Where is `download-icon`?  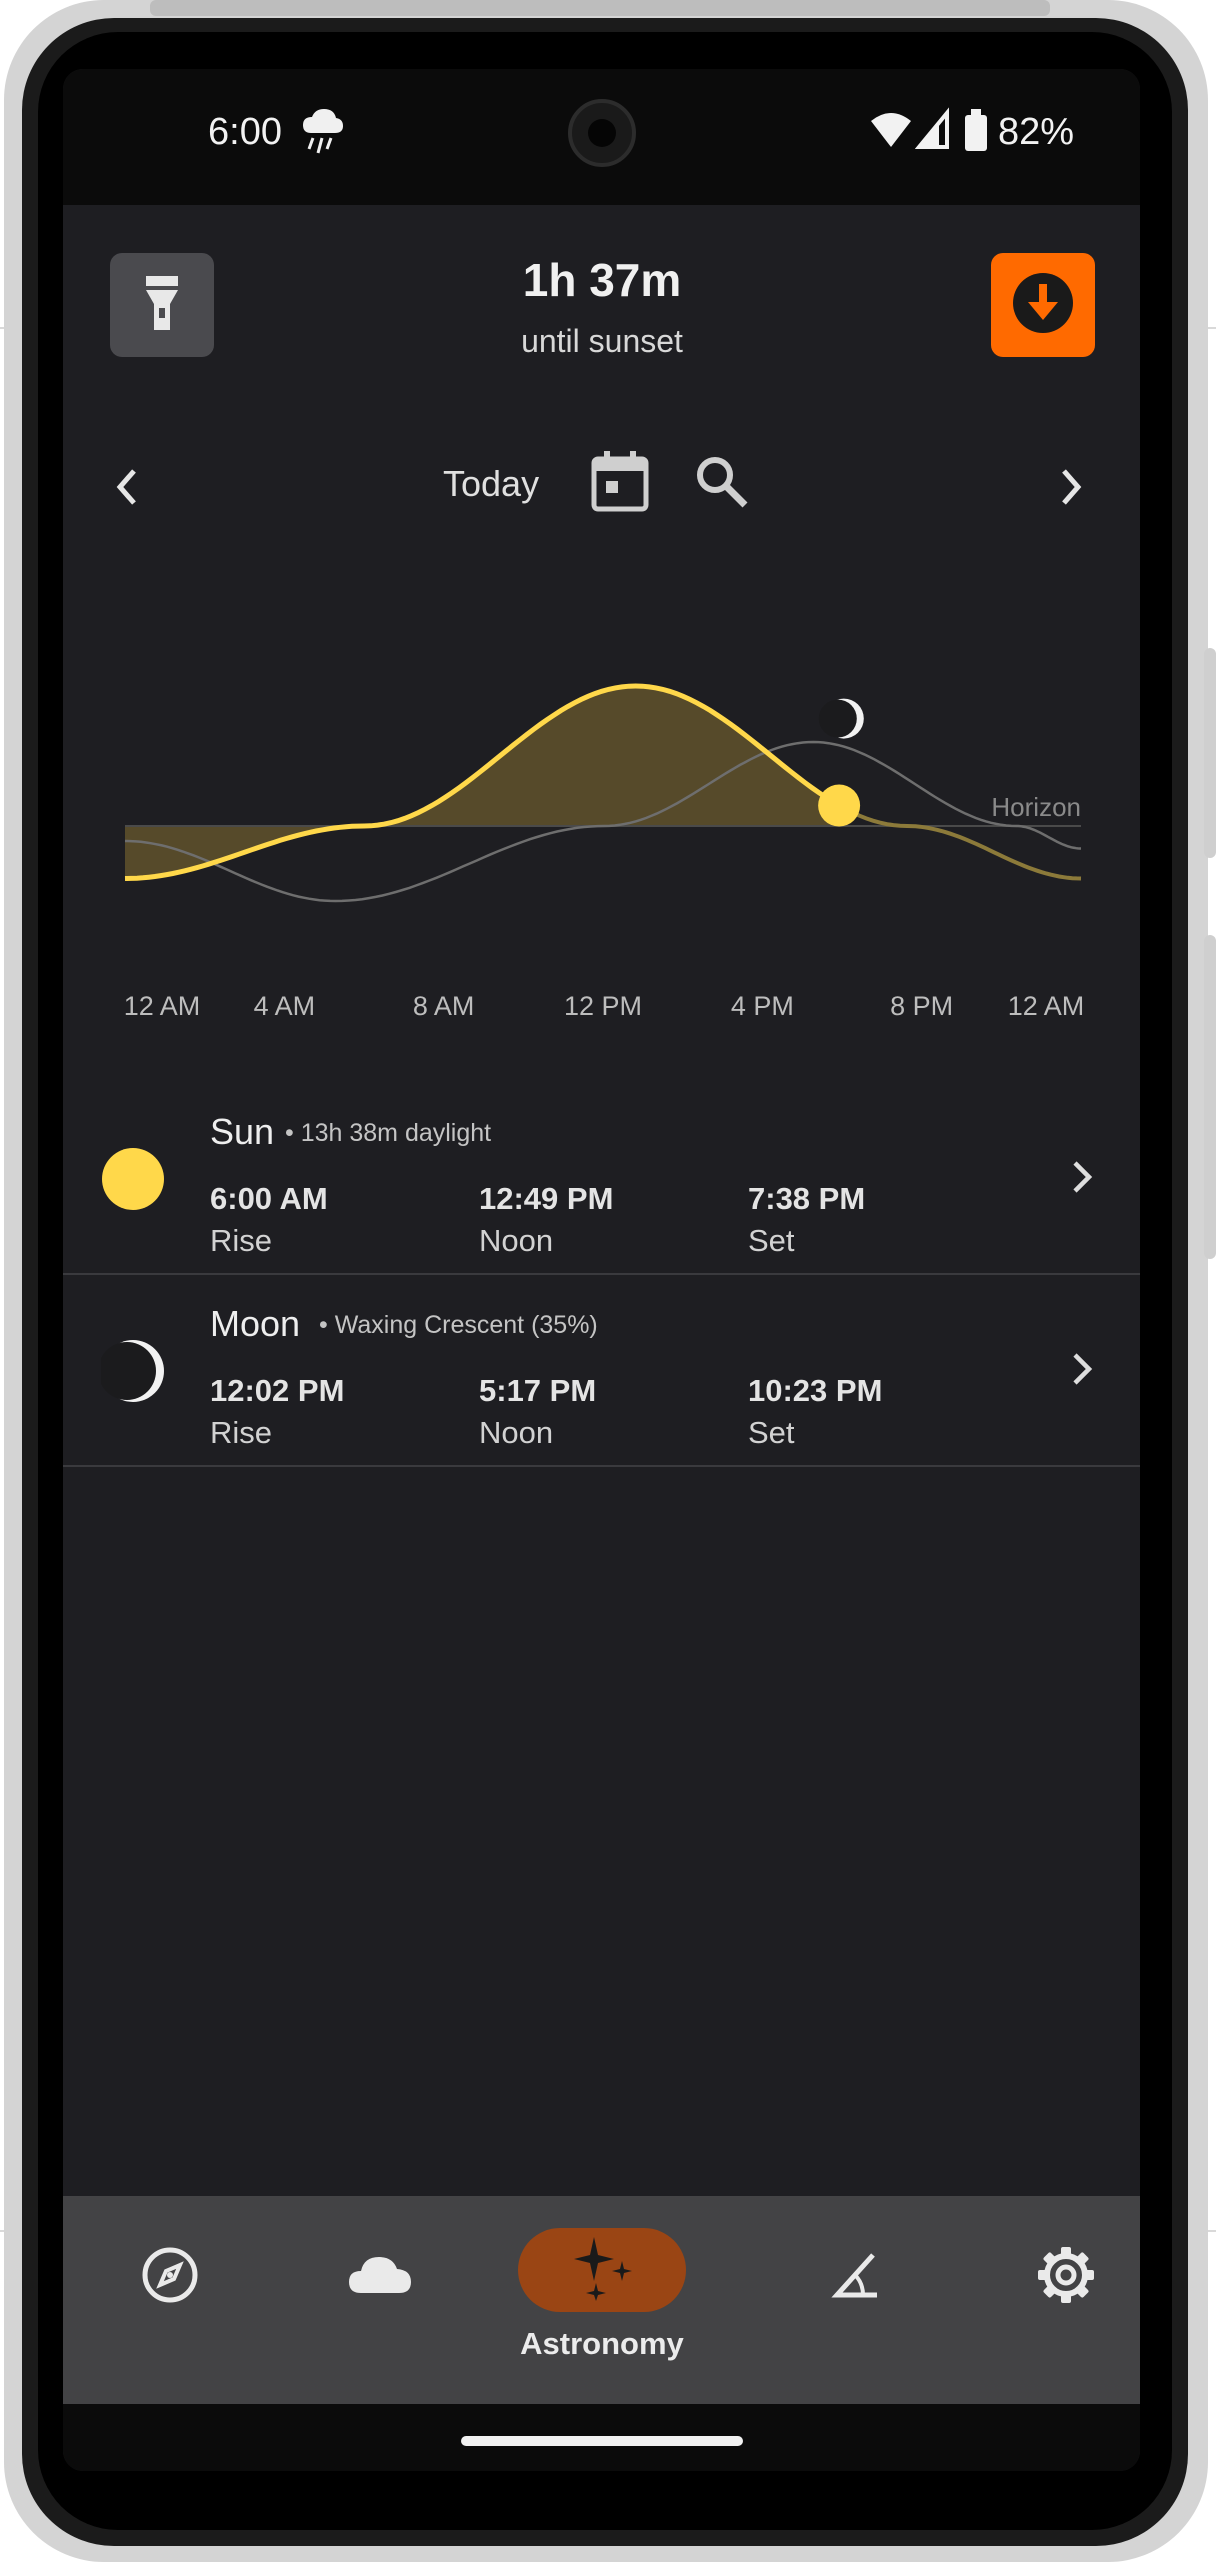 download-icon is located at coordinates (1043, 305).